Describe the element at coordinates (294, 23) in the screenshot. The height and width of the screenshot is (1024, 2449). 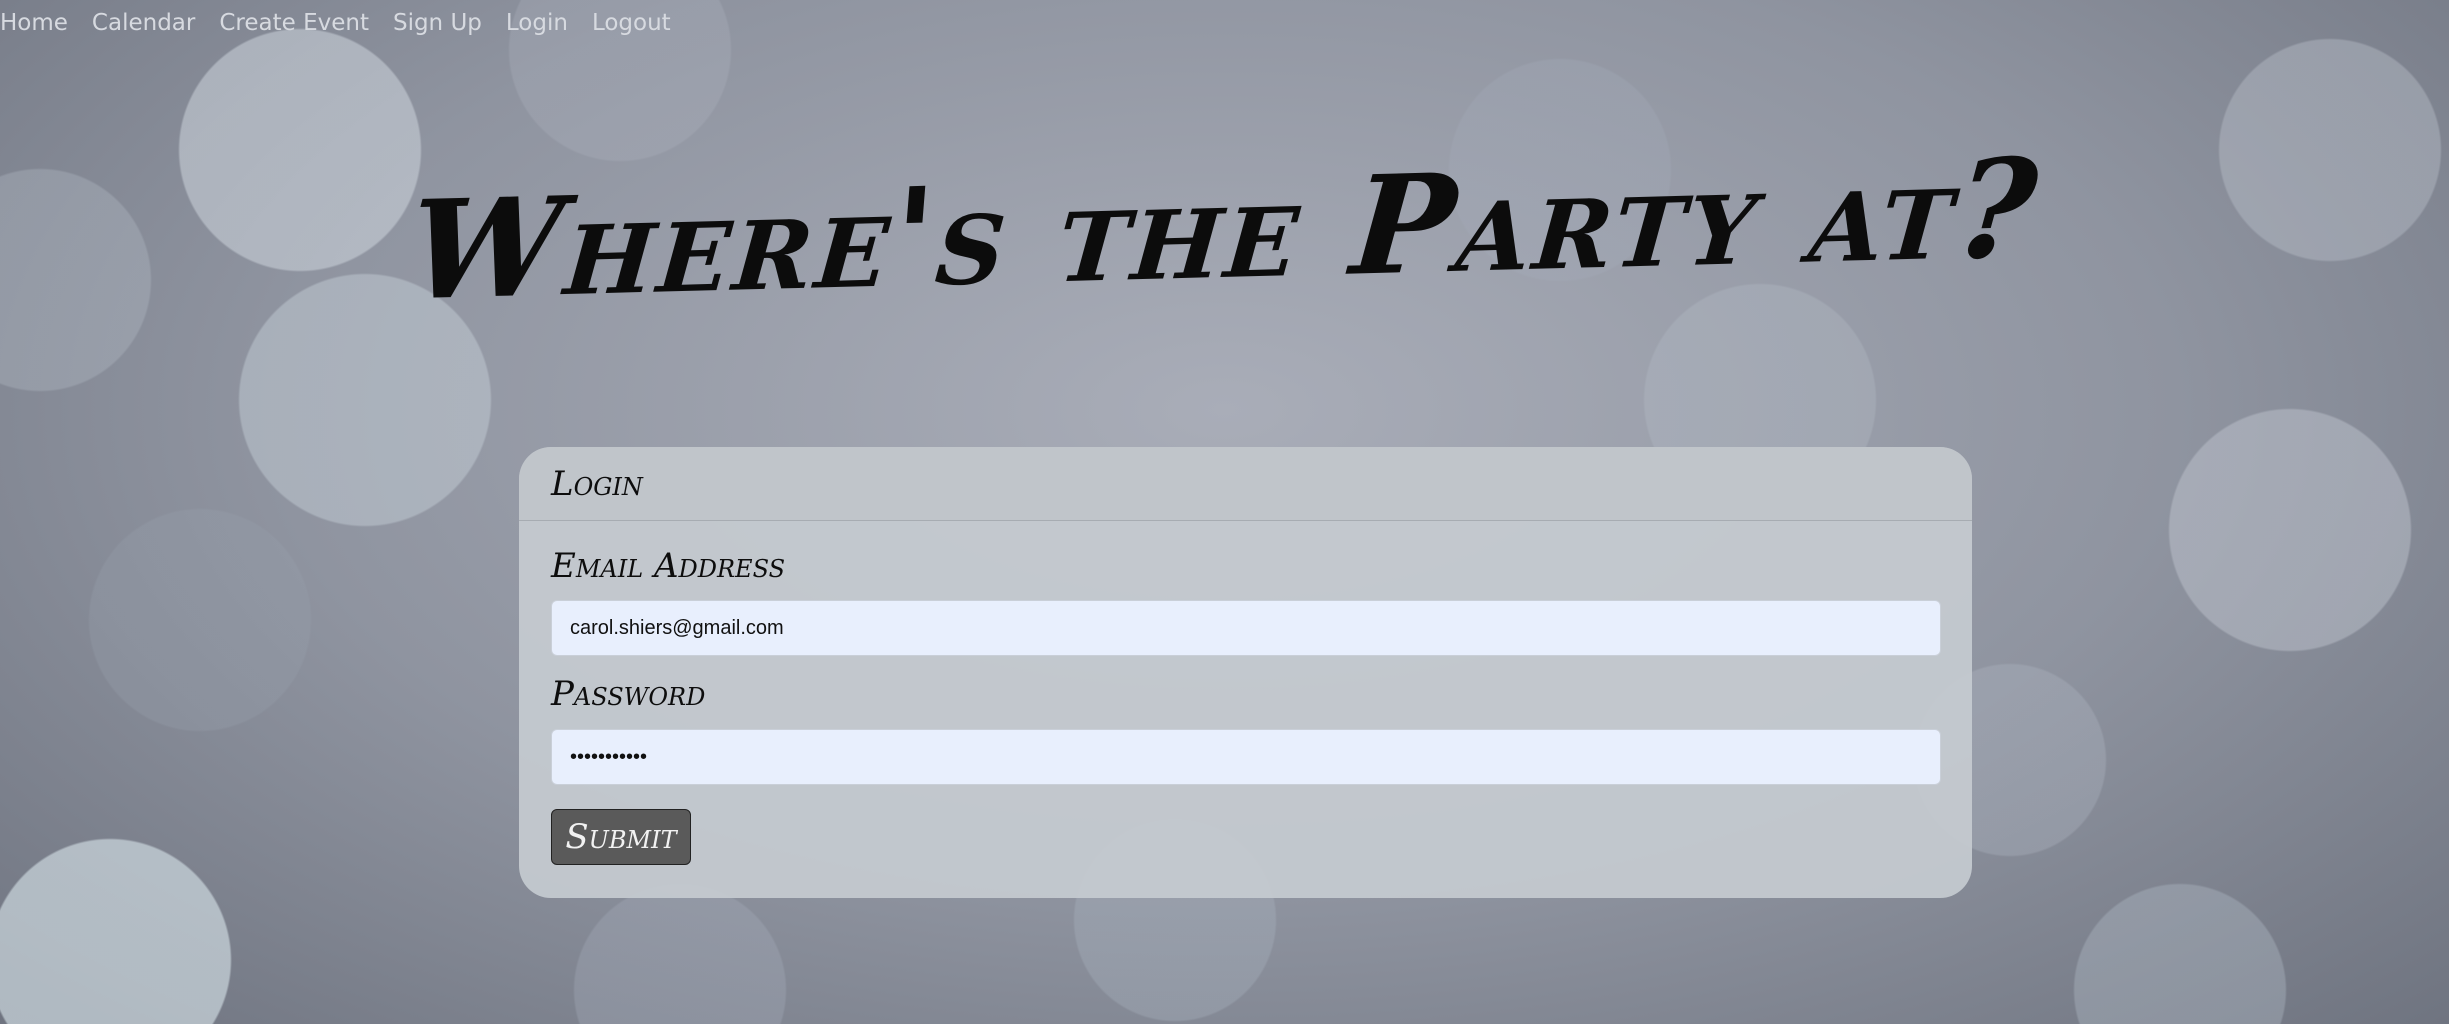
I see `nav-create-event-link: Create Event` at that location.